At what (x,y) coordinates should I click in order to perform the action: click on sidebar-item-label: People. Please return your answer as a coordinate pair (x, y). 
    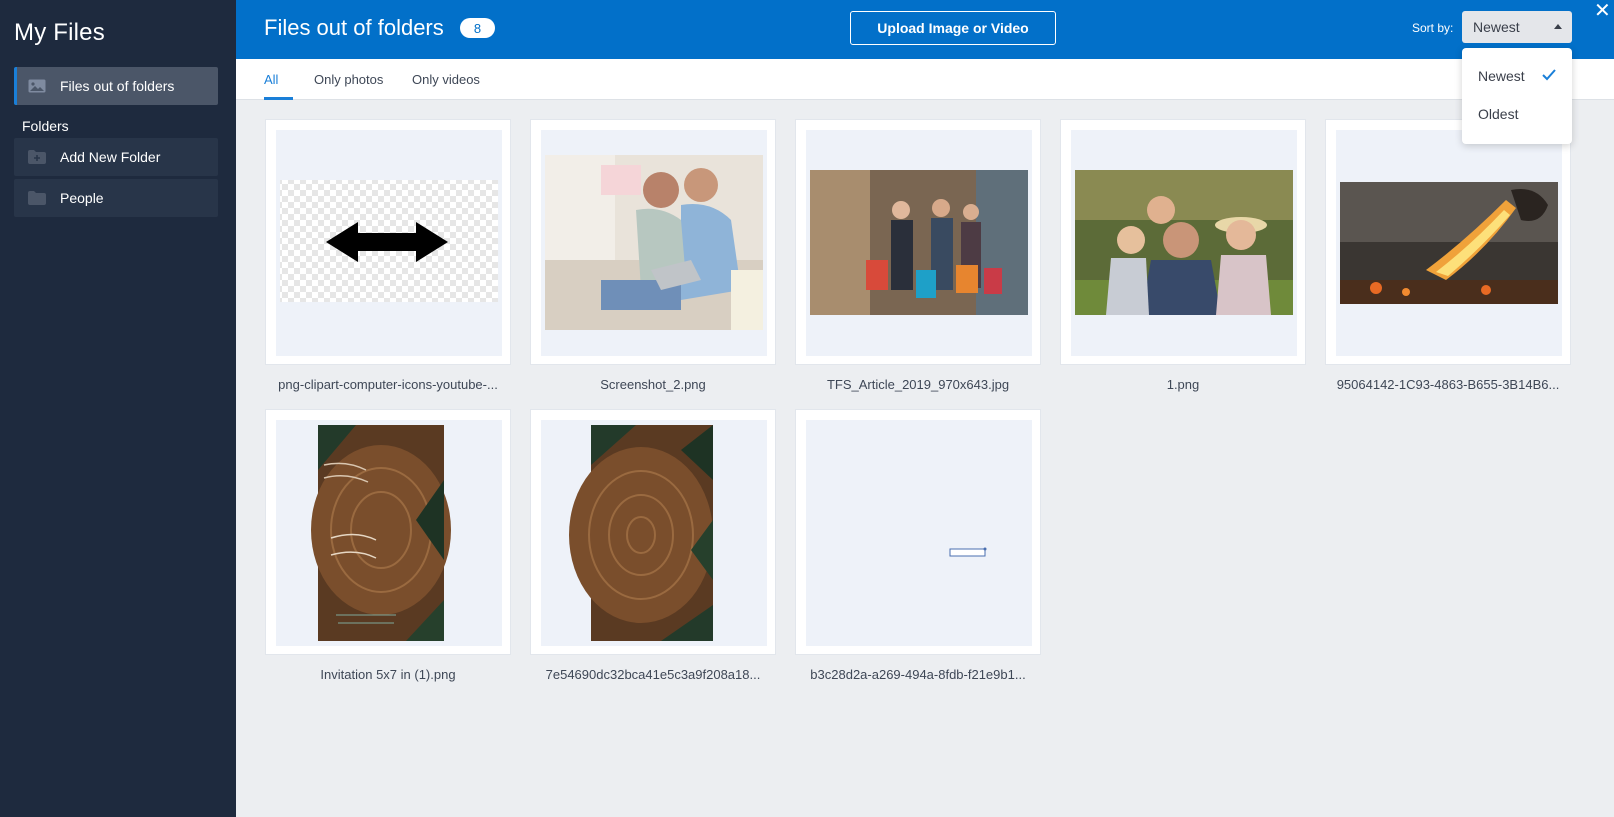
    Looking at the image, I should click on (82, 198).